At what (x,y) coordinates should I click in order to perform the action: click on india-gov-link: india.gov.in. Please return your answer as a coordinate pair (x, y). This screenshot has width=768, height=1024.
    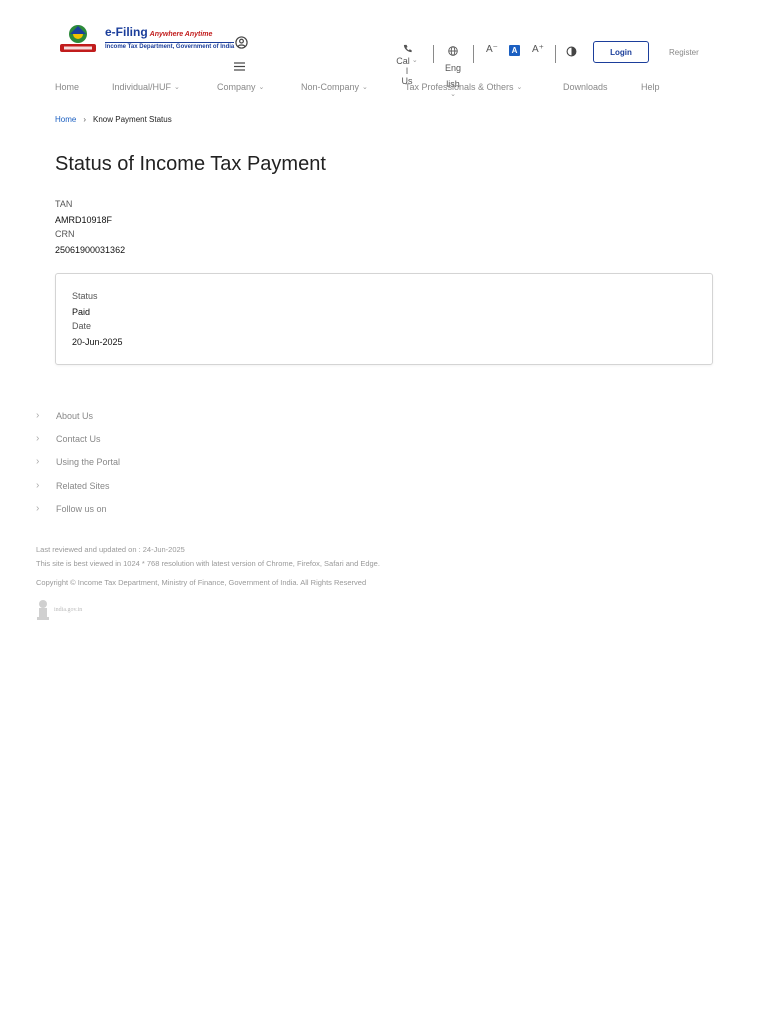
    Looking at the image, I should click on (71, 610).